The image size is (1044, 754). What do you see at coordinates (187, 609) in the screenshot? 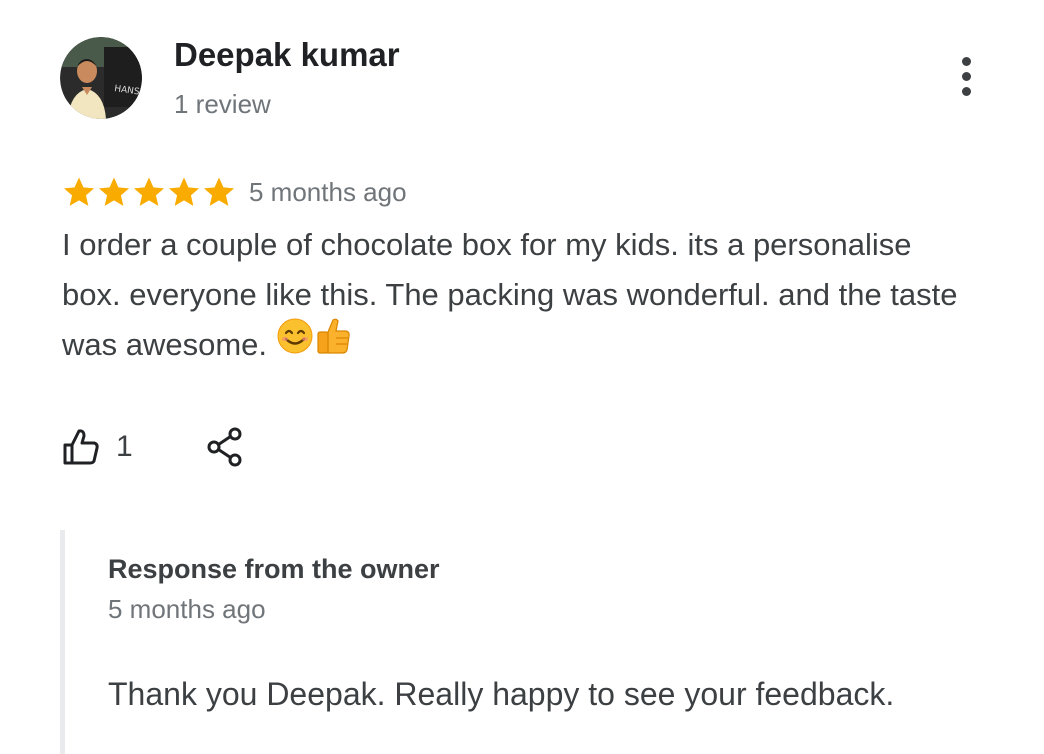
I see `owner-response-date: 5 months ago` at bounding box center [187, 609].